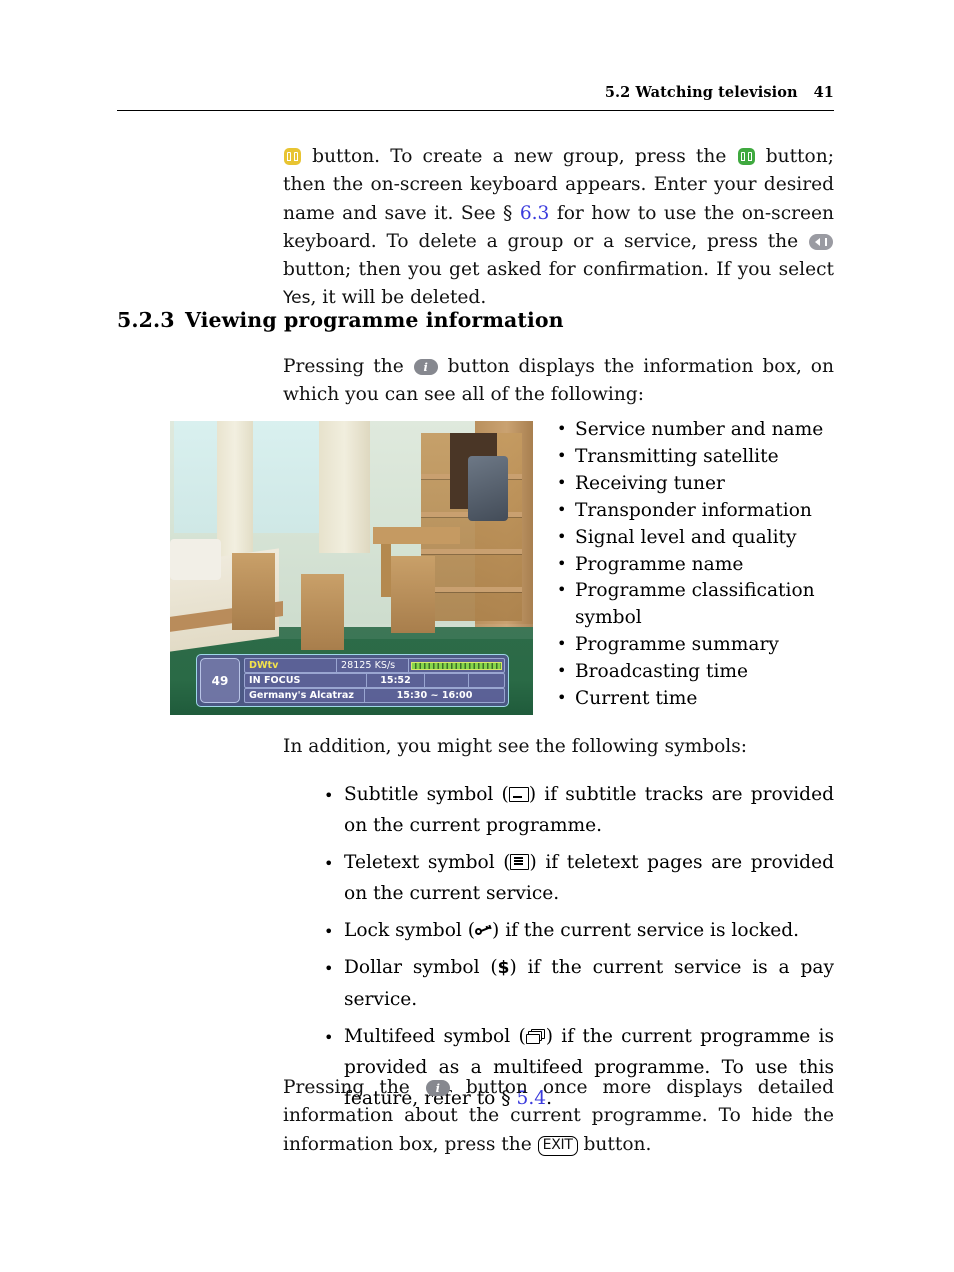 Image resolution: width=954 pixels, height=1272 pixels. Describe the element at coordinates (386, 571) in the screenshot. I see `tv-desk-leg` at that location.